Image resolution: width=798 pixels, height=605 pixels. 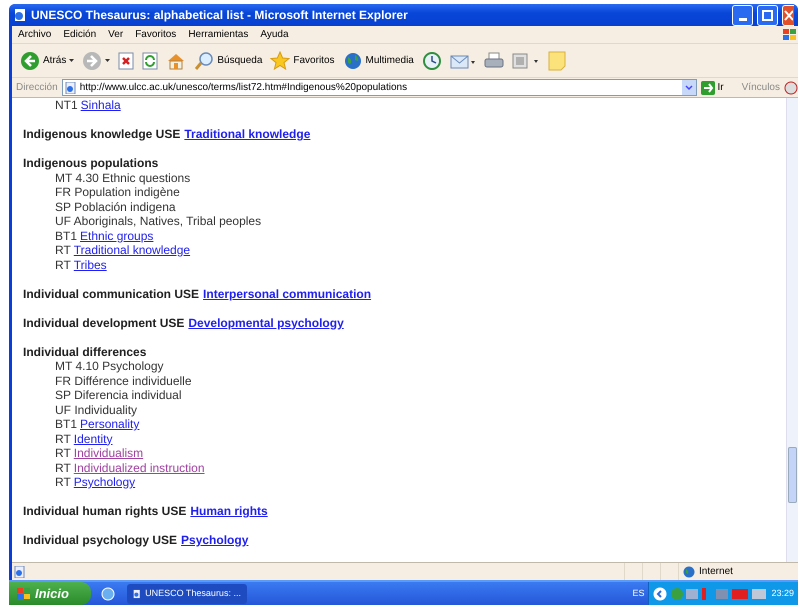 I want to click on address-field: http://www.ulcc.ac.uk/unesco/terms/list72.htm#Indigenous%20populations, so click(x=379, y=87).